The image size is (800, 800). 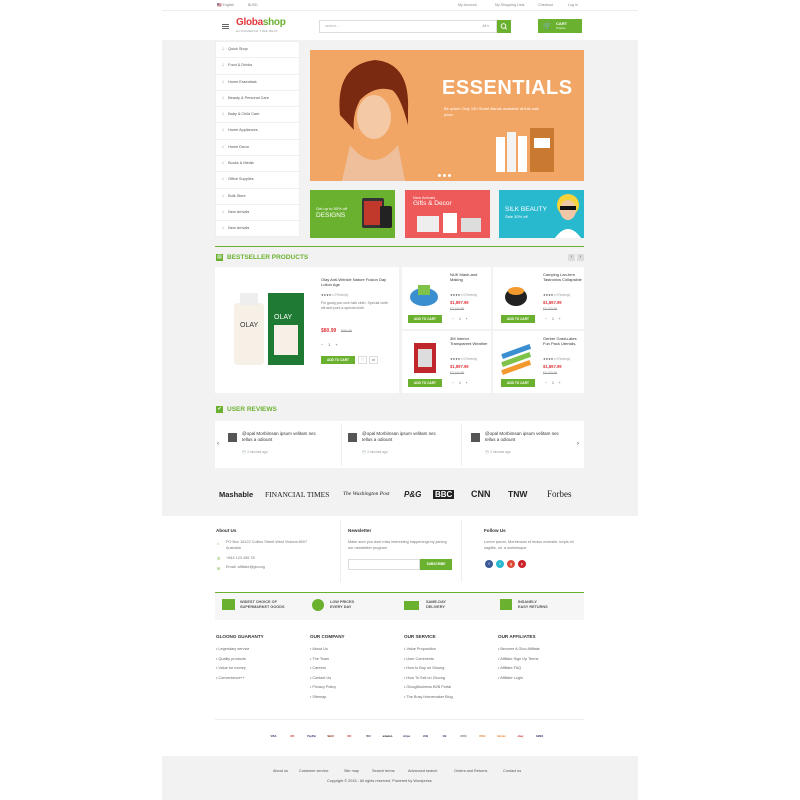 I want to click on footer-link: • Quality products, so click(x=231, y=659).